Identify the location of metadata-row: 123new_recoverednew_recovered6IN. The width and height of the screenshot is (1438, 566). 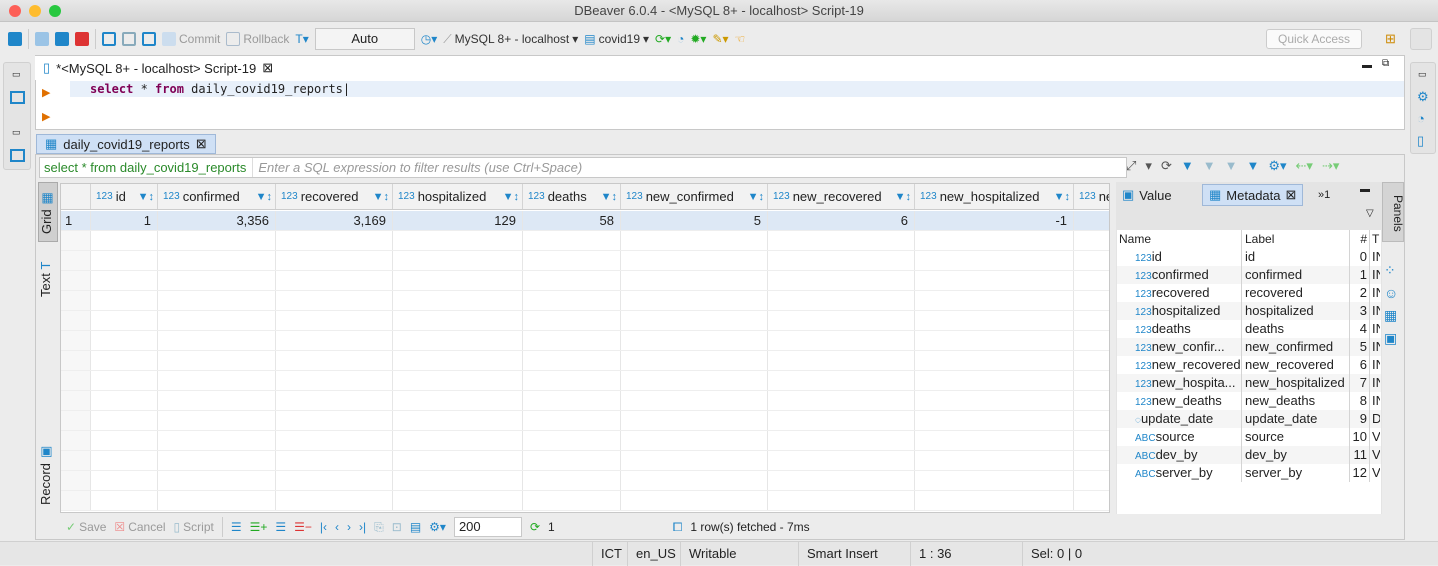
(1249, 365).